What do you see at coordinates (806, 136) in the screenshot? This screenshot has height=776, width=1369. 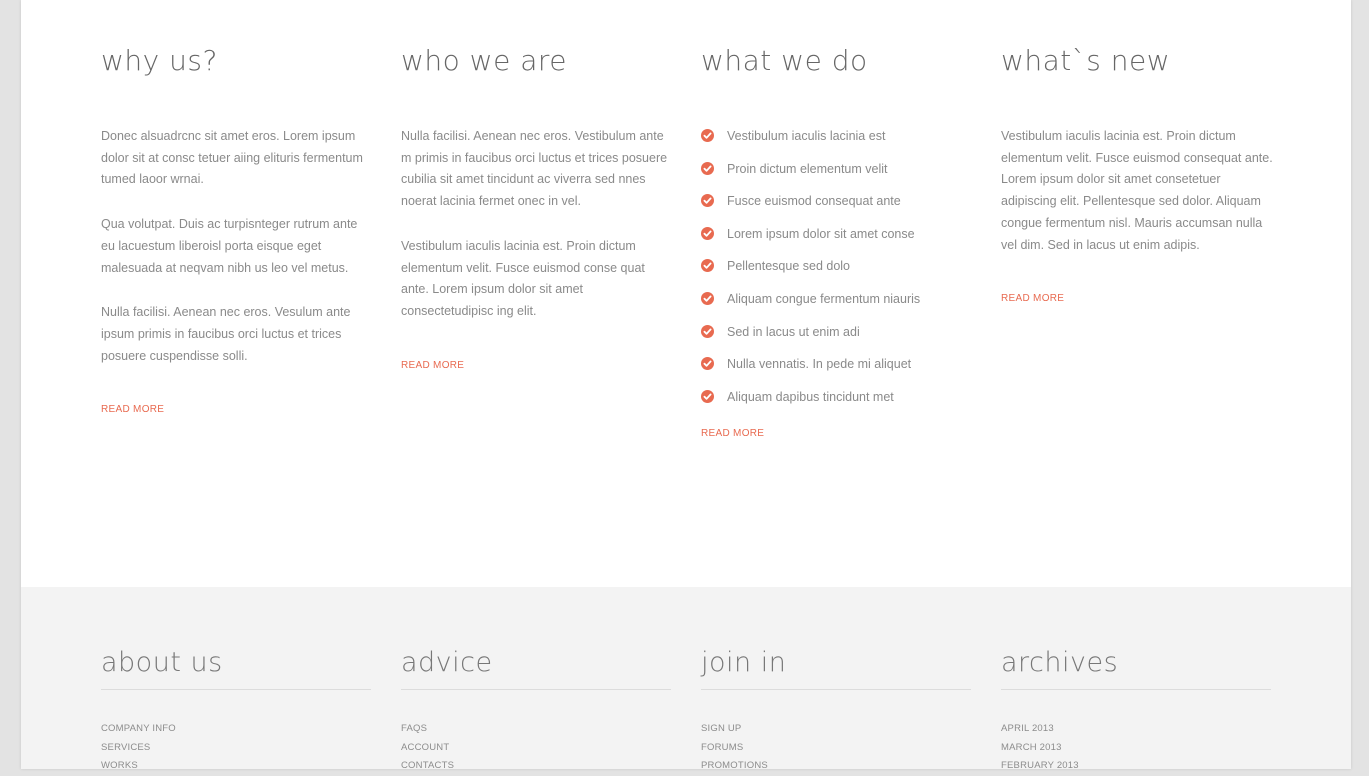 I see `list-item-label: Vestibulum iaculis lacinia est` at bounding box center [806, 136].